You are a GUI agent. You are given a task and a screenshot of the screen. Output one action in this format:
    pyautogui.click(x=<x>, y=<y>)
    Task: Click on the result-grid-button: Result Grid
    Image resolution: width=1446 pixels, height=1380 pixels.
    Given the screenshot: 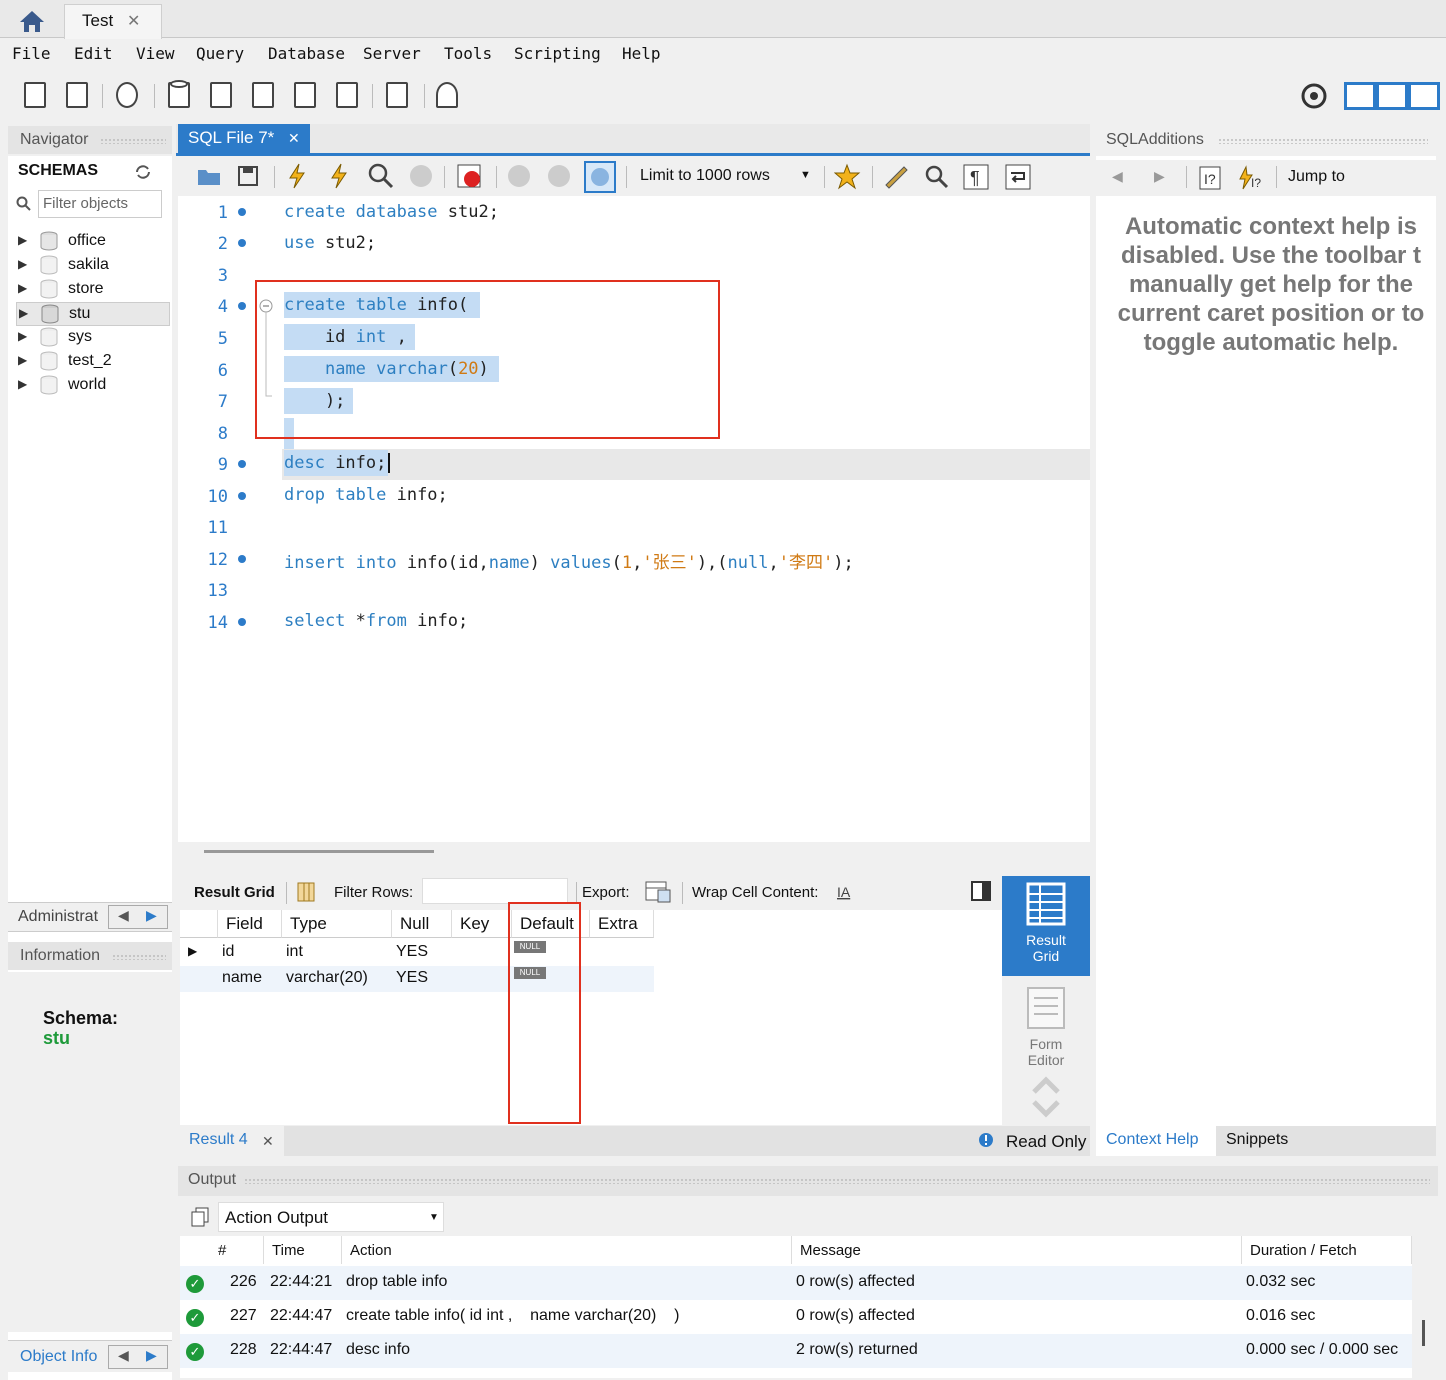 What is the action you would take?
    pyautogui.click(x=1046, y=926)
    